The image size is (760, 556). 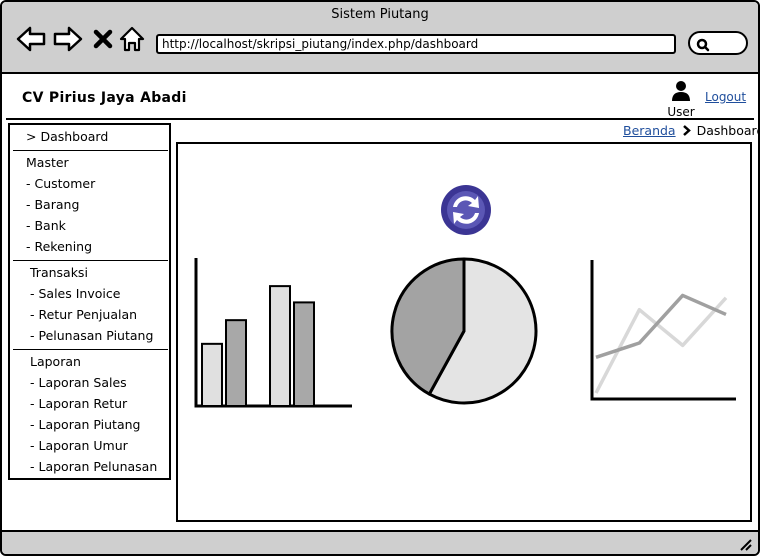 I want to click on sidebar-section-master: Master, so click(x=47, y=162).